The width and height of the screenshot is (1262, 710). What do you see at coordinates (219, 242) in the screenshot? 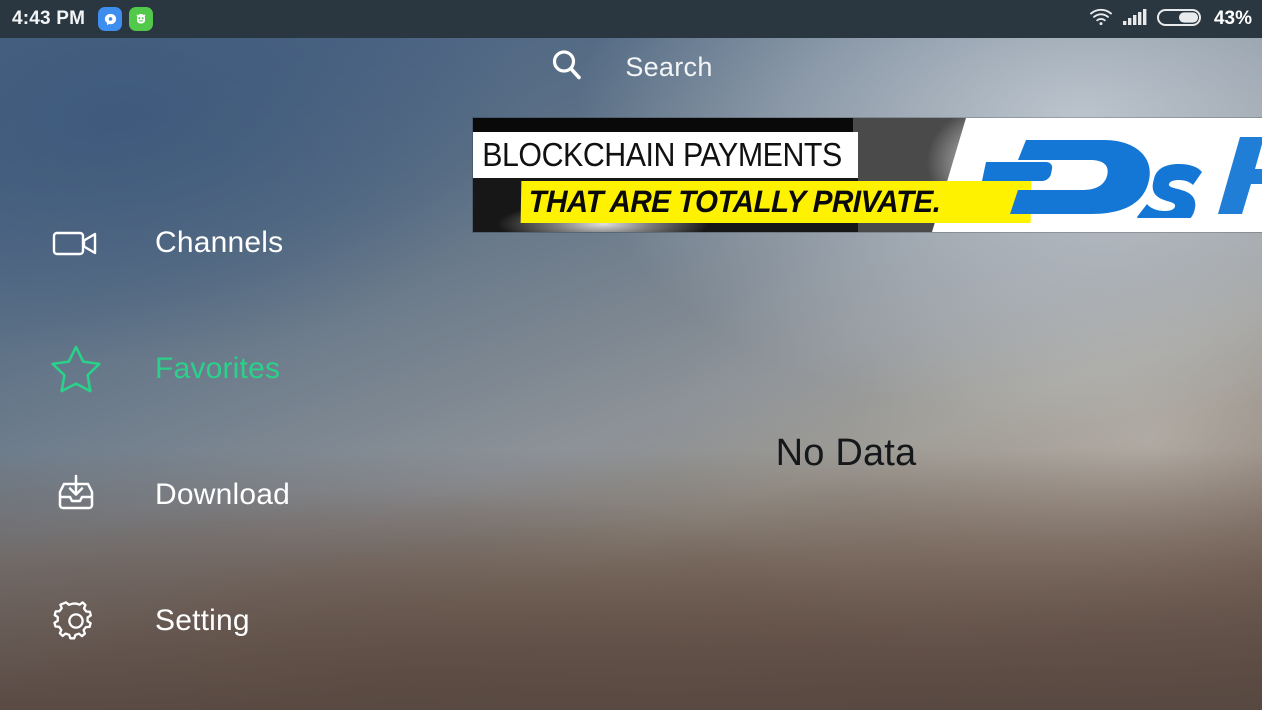
I see `sidebar-item-channels-label: Channels` at bounding box center [219, 242].